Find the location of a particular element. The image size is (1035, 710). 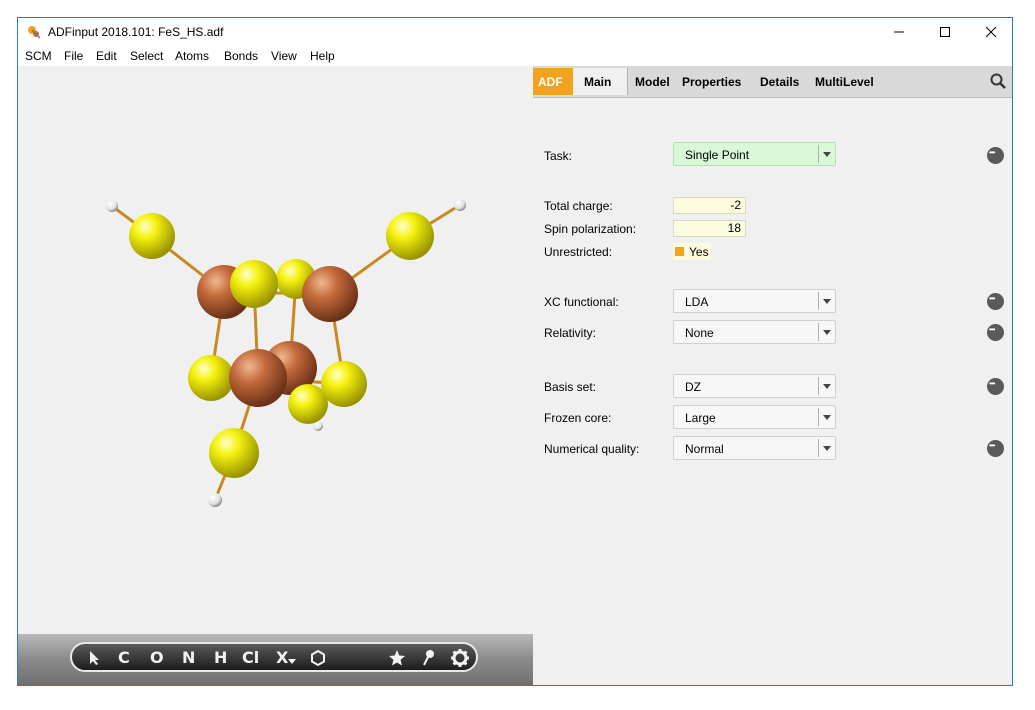

pin-icon is located at coordinates (429, 658).